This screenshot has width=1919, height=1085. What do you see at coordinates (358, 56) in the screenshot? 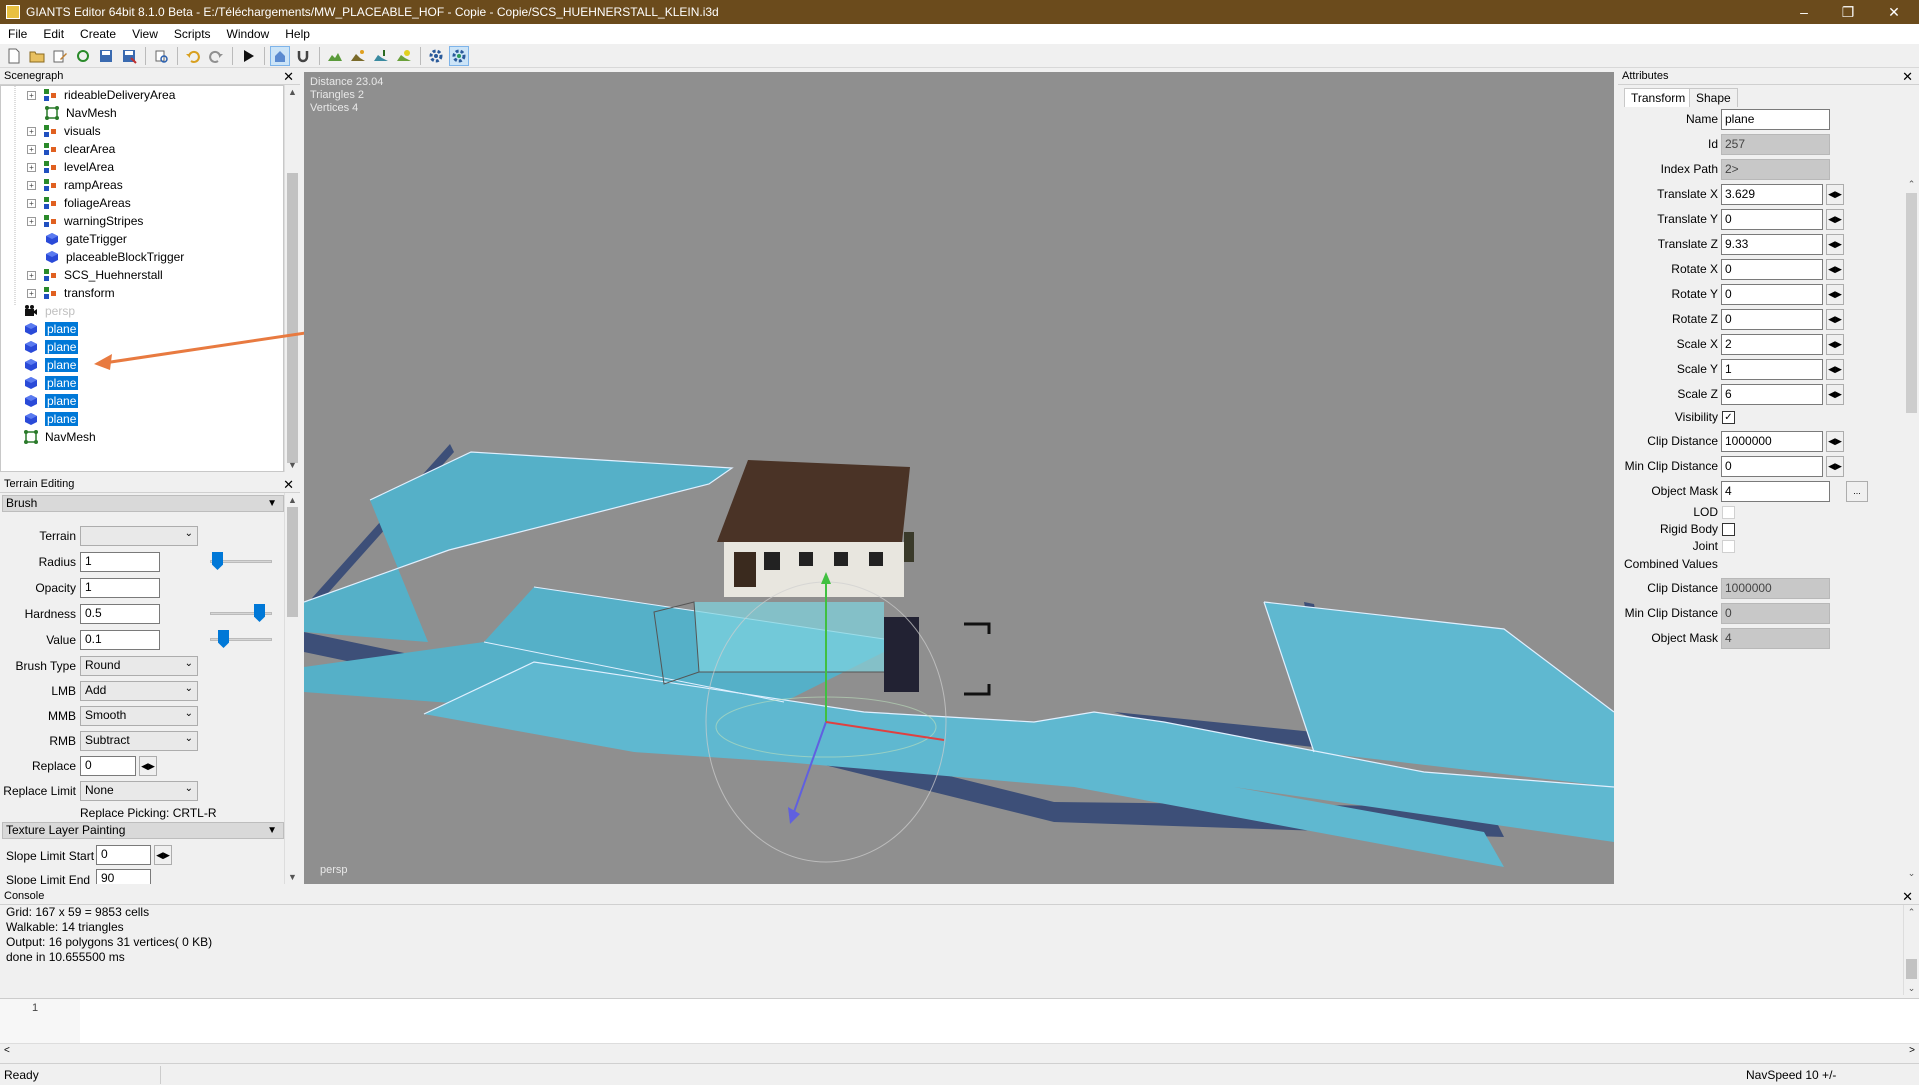
I see `terrain-paint-icon` at bounding box center [358, 56].